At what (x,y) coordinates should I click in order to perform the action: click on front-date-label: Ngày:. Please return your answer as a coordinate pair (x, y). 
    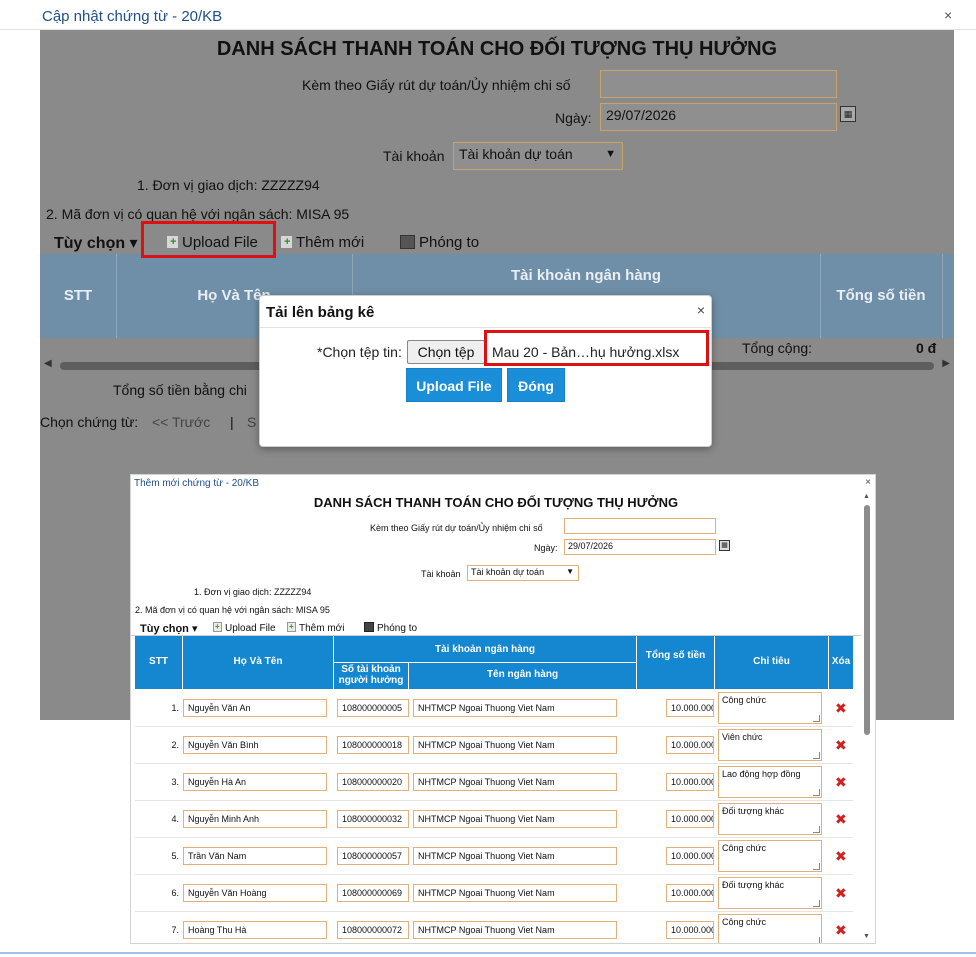
    Looking at the image, I should click on (546, 548).